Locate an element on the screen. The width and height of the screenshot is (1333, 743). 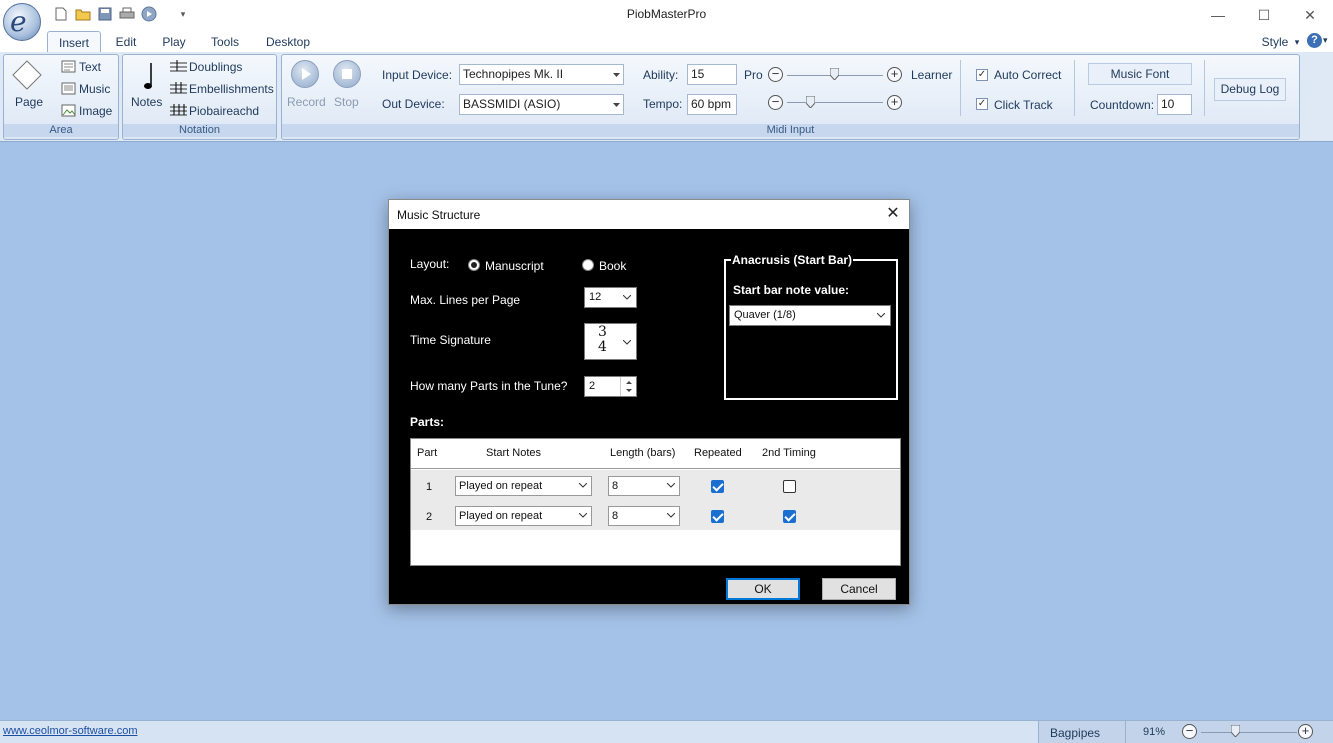
text-area-icon is located at coordinates (68, 66).